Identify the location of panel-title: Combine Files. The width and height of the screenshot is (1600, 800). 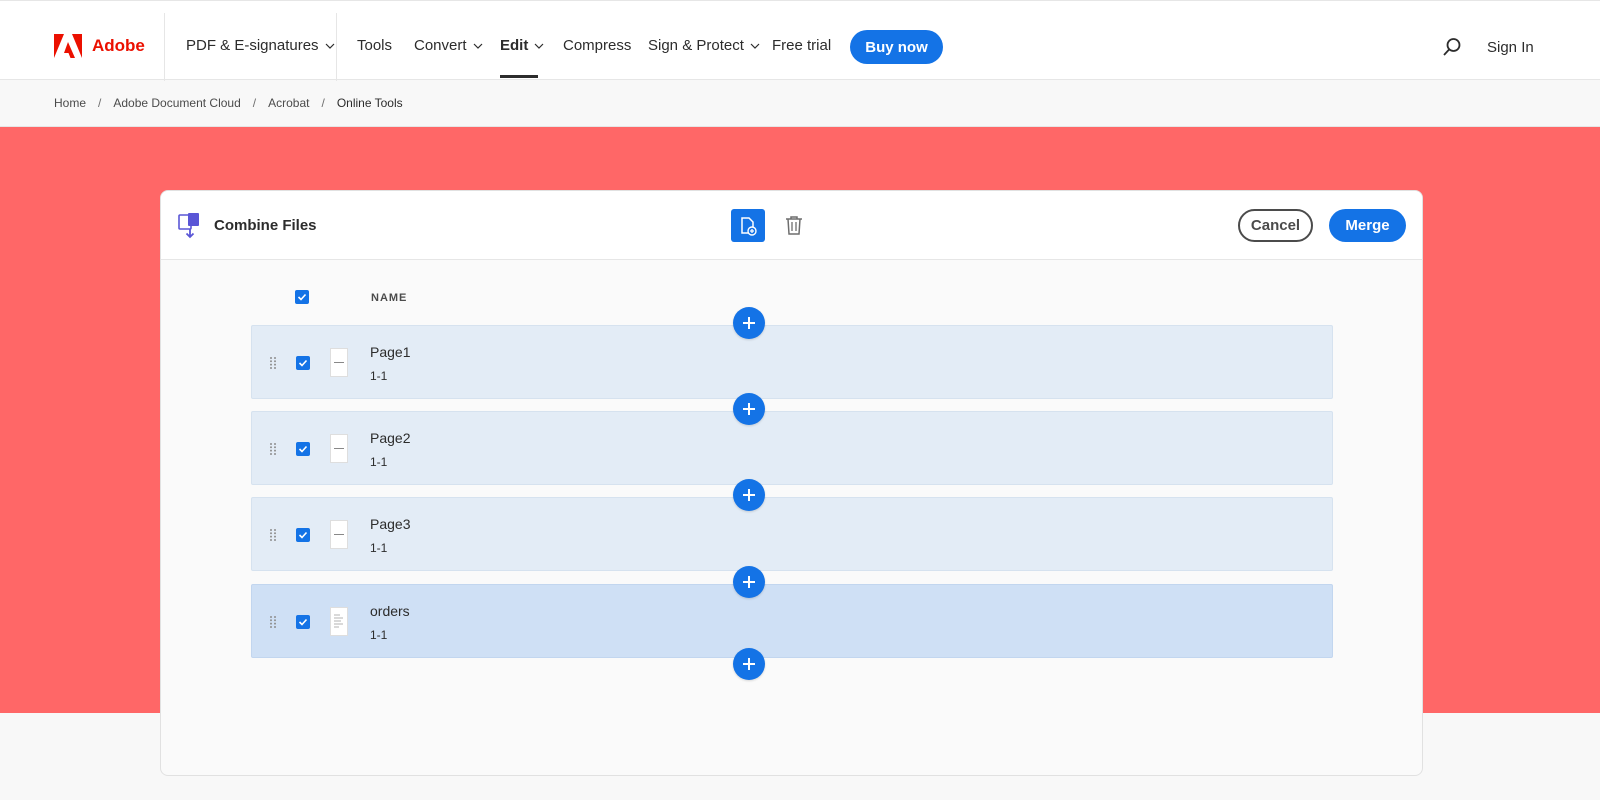
(265, 225).